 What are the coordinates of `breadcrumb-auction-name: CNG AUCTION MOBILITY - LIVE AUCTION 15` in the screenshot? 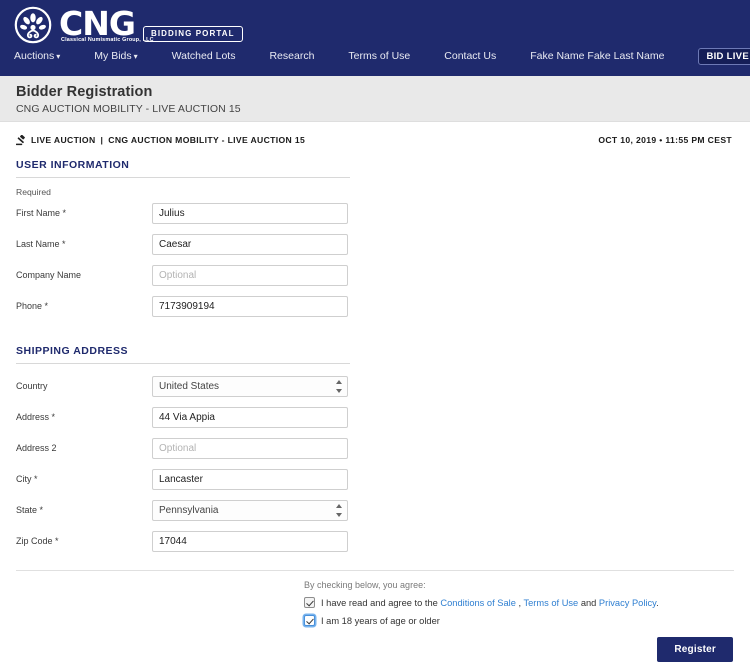 It's located at (207, 140).